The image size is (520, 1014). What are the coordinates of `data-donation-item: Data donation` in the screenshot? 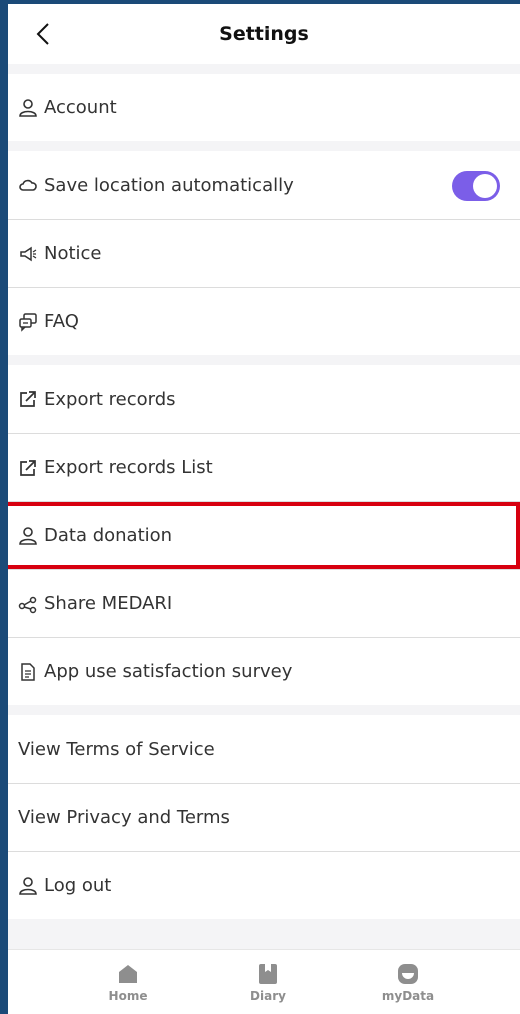 It's located at (264, 535).